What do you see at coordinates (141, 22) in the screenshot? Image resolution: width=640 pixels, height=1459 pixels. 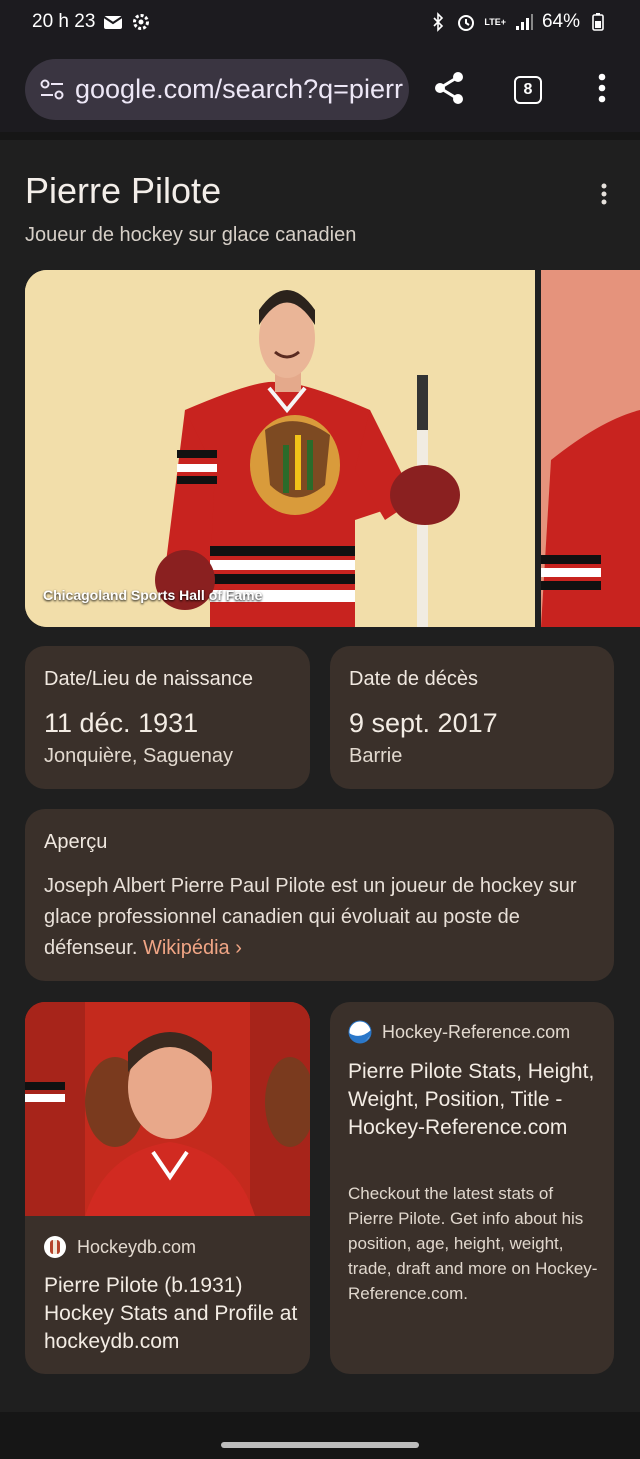 I see `settings-gear-icon` at bounding box center [141, 22].